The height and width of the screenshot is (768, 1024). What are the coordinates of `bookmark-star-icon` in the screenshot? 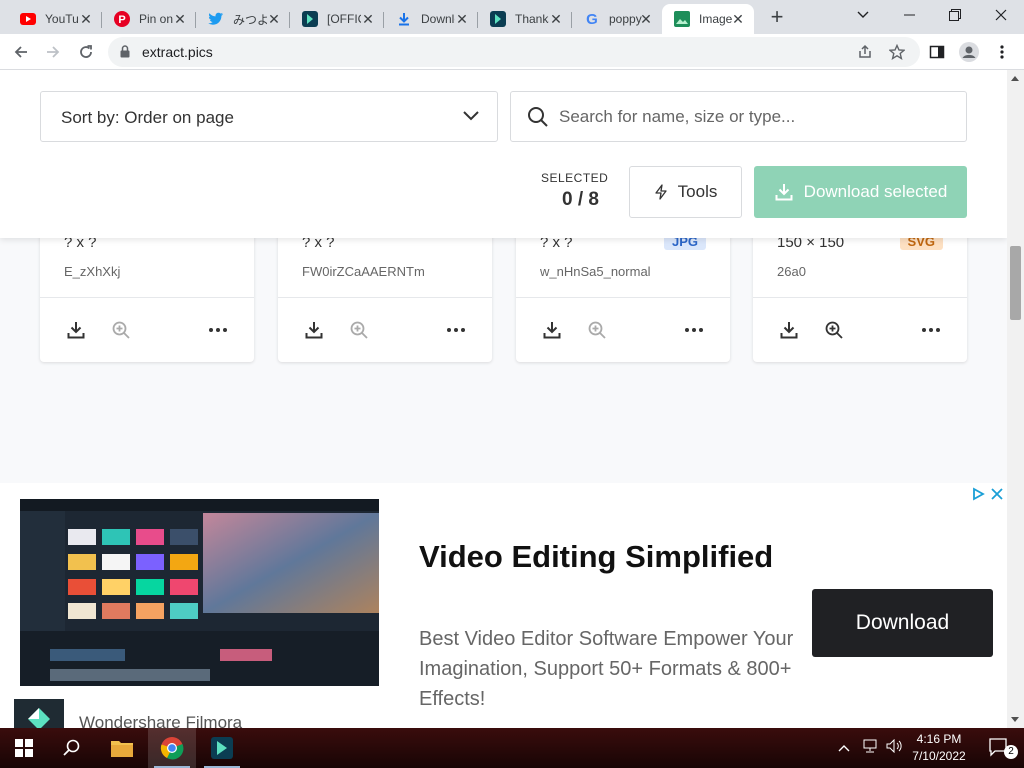 It's located at (897, 52).